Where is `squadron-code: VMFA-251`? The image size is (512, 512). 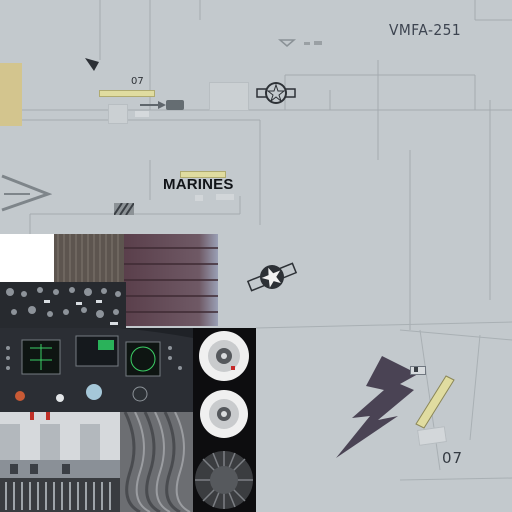
squadron-code: VMFA-251 is located at coordinates (425, 30).